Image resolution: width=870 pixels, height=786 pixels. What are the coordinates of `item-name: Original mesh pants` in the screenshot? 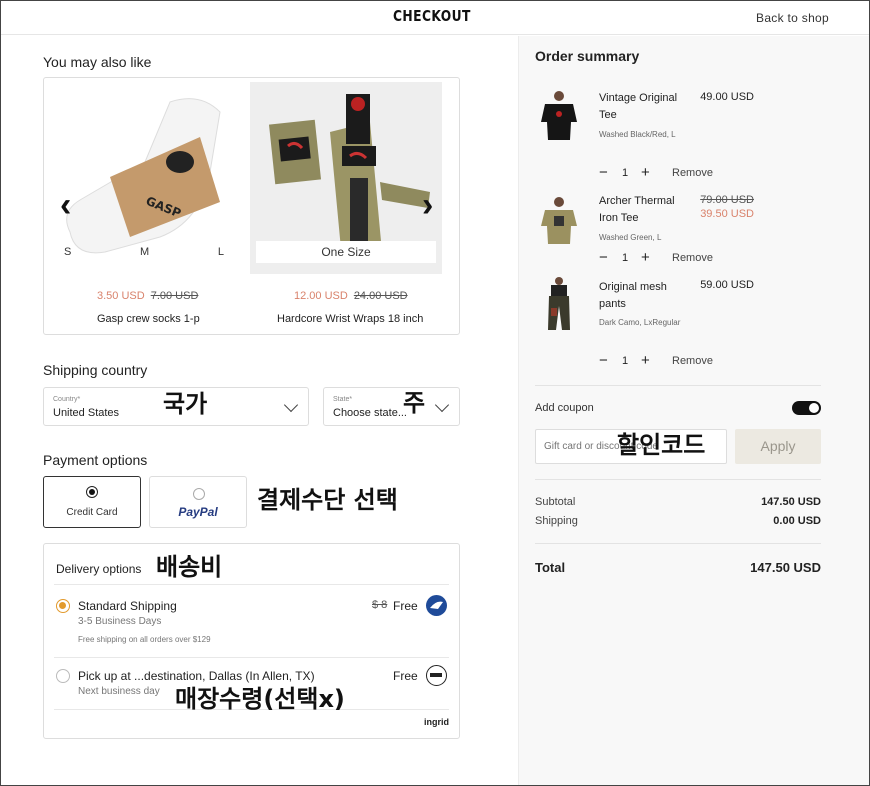 It's located at (633, 295).